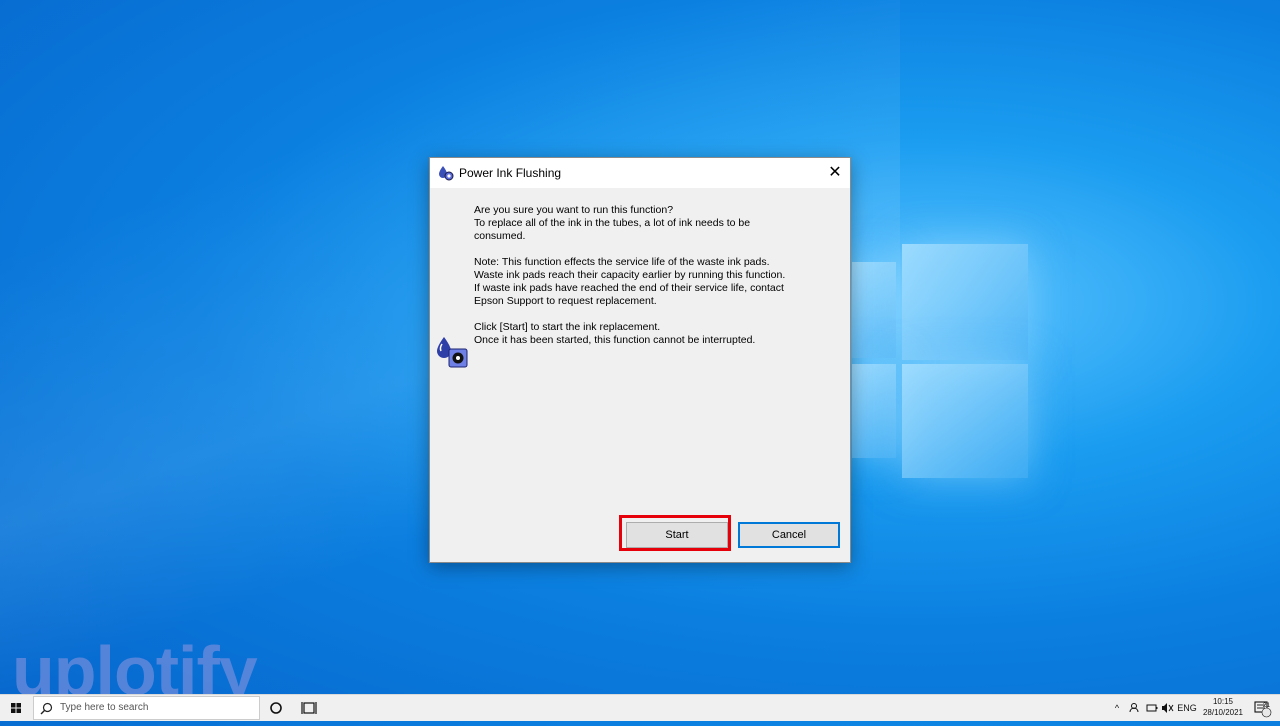 The image size is (1280, 726). I want to click on watermark-logo: uplotify, so click(135, 663).